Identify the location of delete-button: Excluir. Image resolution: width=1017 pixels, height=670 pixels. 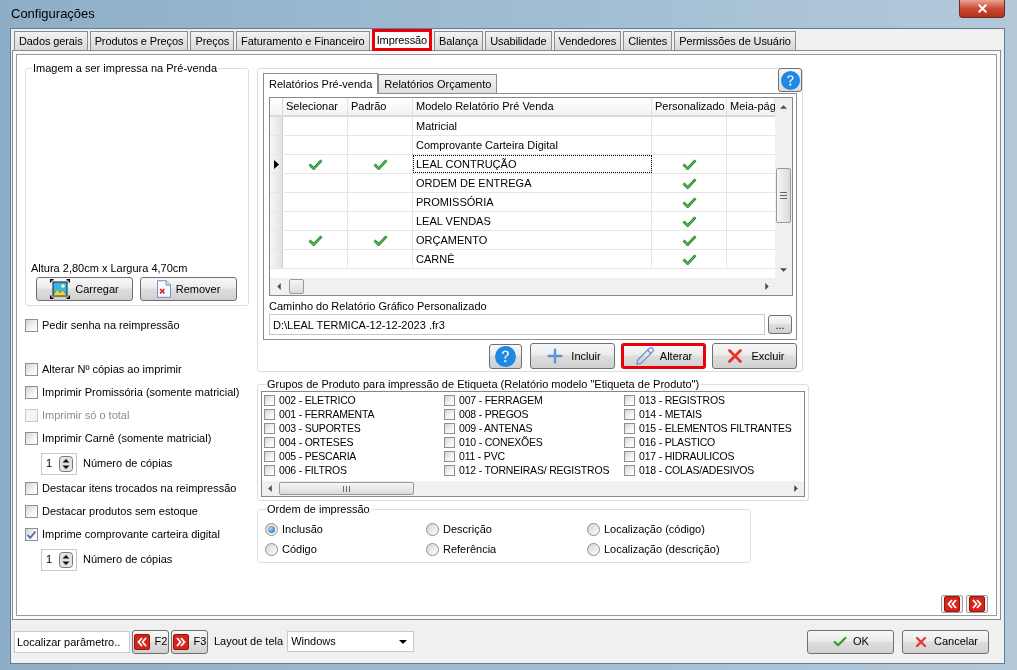
(754, 356).